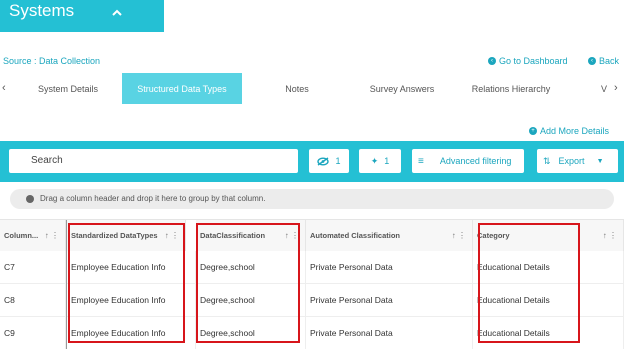 This screenshot has width=624, height=349. Describe the element at coordinates (82, 16) in the screenshot. I see `systems-header-button: Systems` at that location.